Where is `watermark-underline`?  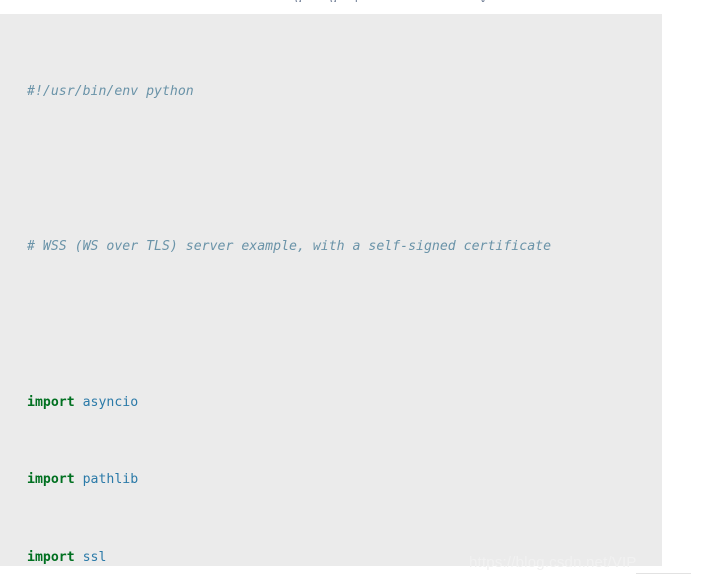 watermark-underline is located at coordinates (663, 573).